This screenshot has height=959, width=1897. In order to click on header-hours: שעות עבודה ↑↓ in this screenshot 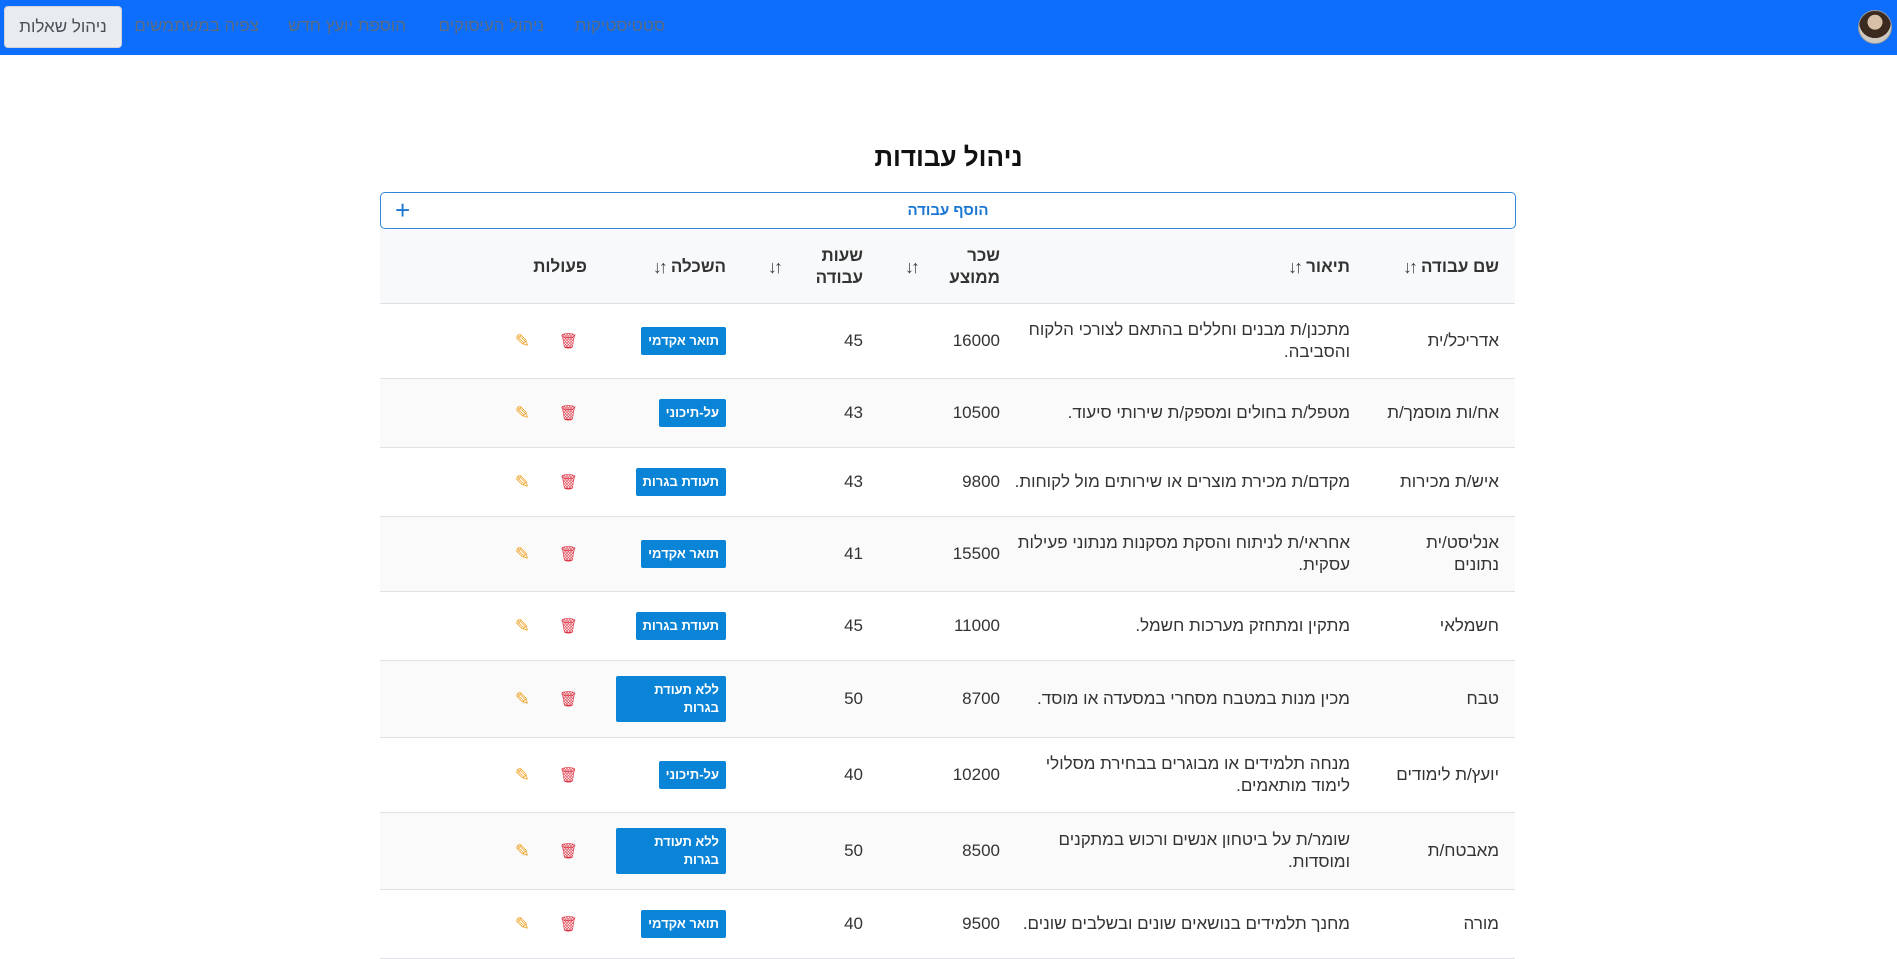, I will do `click(815, 267)`.